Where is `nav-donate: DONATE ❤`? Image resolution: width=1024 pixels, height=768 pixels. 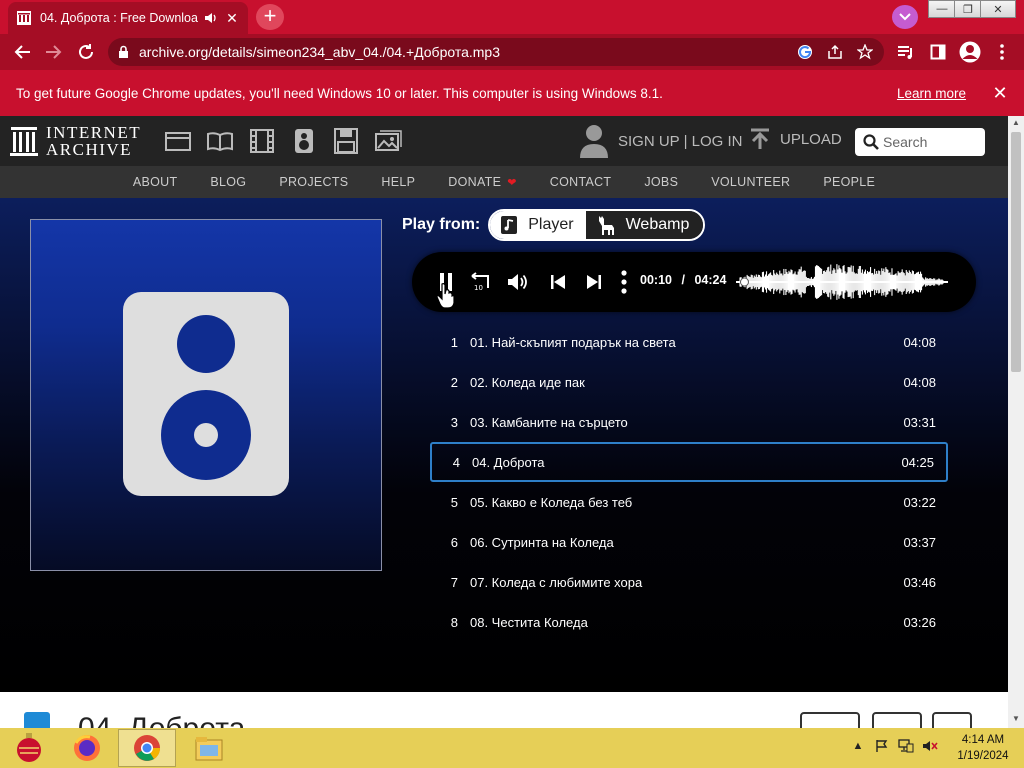 nav-donate: DONATE ❤ is located at coordinates (482, 182).